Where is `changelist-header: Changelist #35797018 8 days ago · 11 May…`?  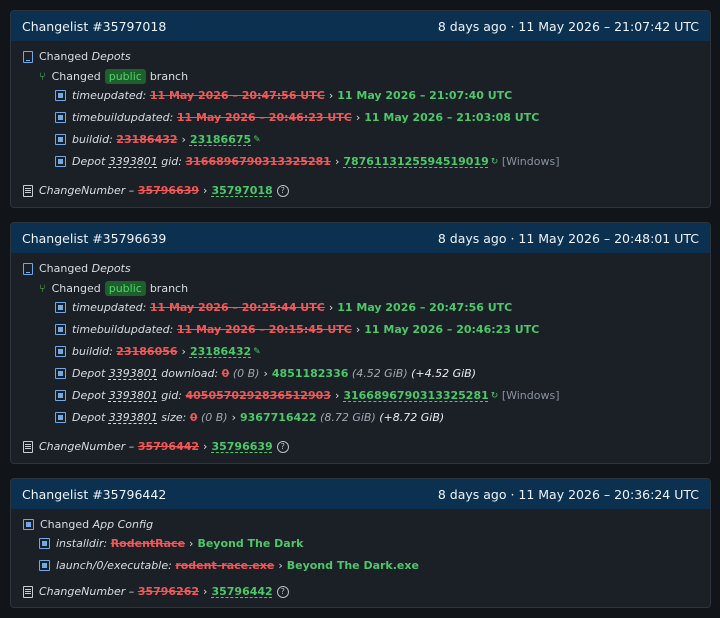 changelist-header: Changelist #35797018 8 days ago · 11 May… is located at coordinates (360, 26).